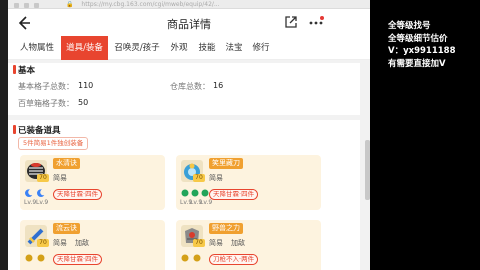 The height and width of the screenshot is (270, 480). Describe the element at coordinates (218, 85) in the screenshot. I see `warehouse-value: 16` at that location.